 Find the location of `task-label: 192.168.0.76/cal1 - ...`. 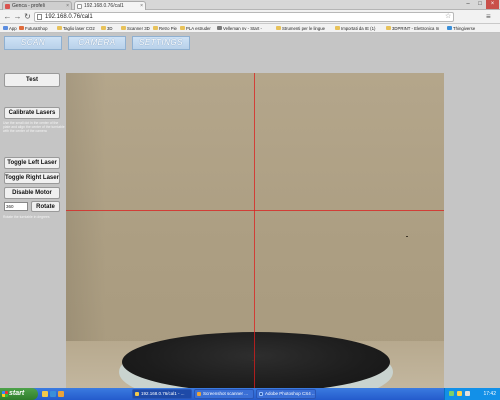

task-label: 192.168.0.76/cal1 - ... is located at coordinates (163, 393).